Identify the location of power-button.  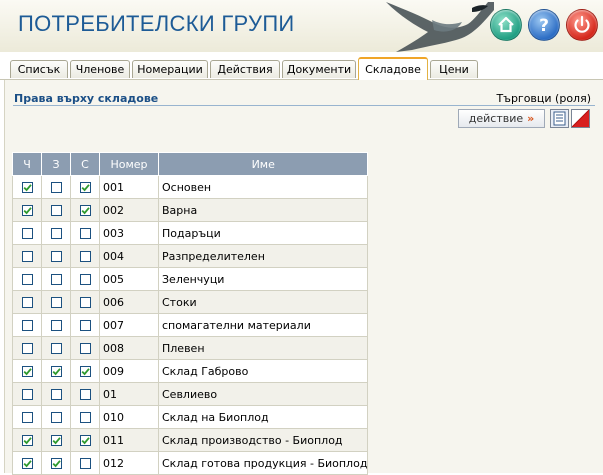
(582, 25).